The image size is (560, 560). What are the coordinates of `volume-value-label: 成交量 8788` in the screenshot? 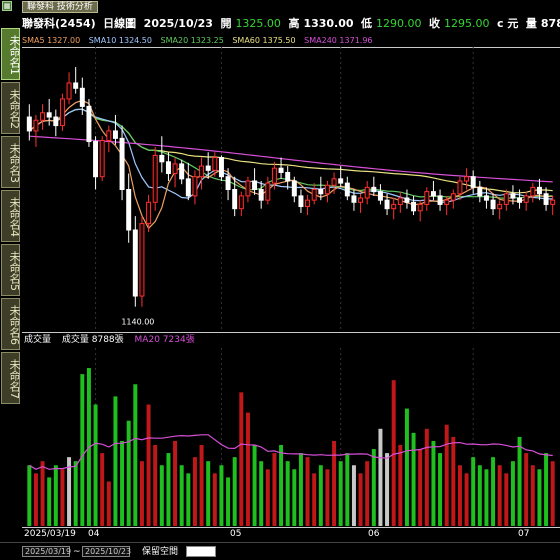 It's located at (88, 340).